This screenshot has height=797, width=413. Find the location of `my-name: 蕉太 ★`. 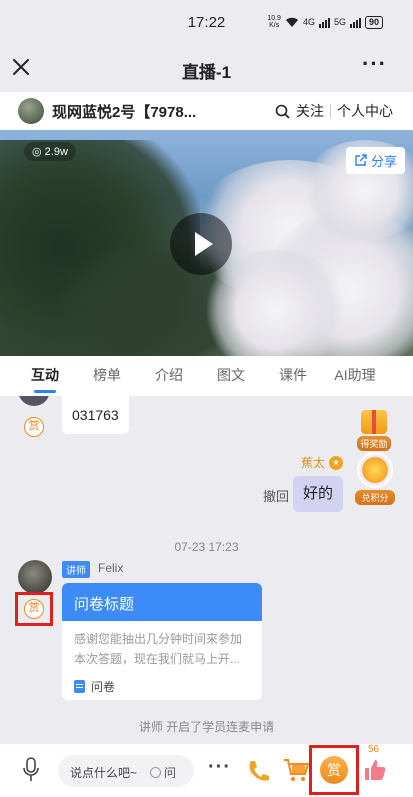

my-name: 蕉太 ★ is located at coordinates (322, 462).